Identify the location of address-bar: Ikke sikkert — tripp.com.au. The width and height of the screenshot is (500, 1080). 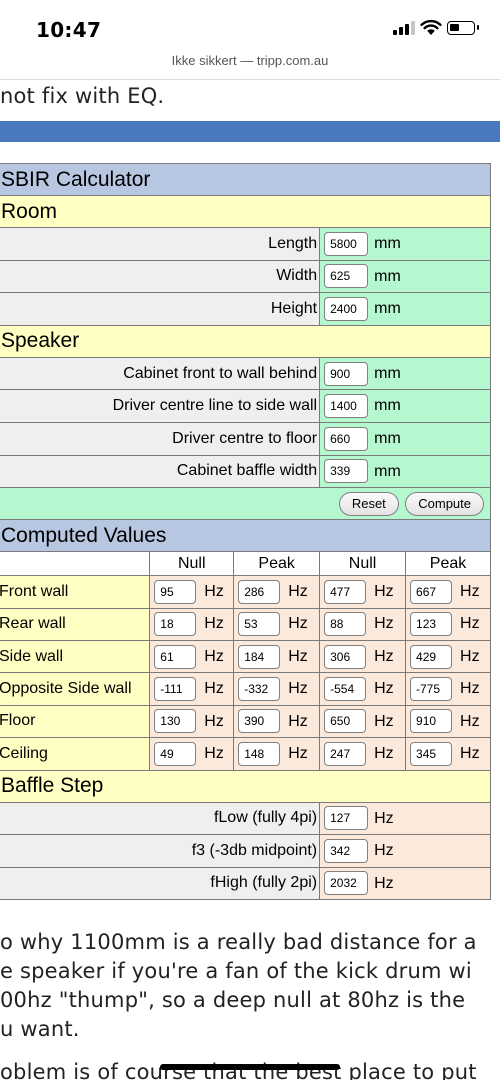
(250, 65).